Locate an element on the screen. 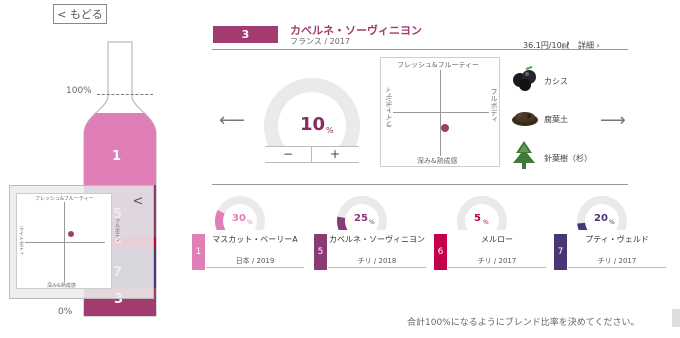  mini-map-top: フレッシュ&フルーティー is located at coordinates (64, 199).